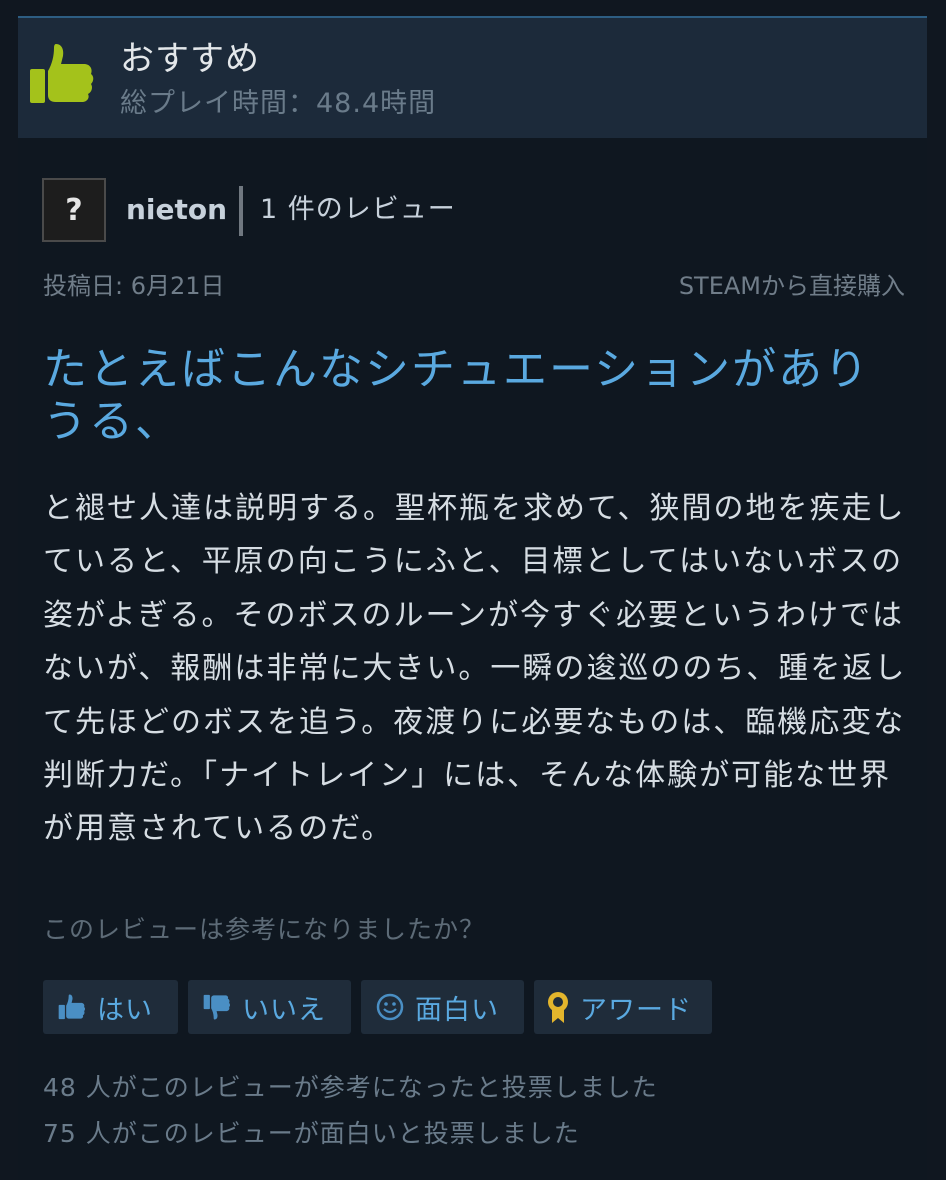 This screenshot has width=946, height=1180. What do you see at coordinates (472, 77) in the screenshot?
I see `review-header: おすすめ 総プレイ時間：48.4時間` at bounding box center [472, 77].